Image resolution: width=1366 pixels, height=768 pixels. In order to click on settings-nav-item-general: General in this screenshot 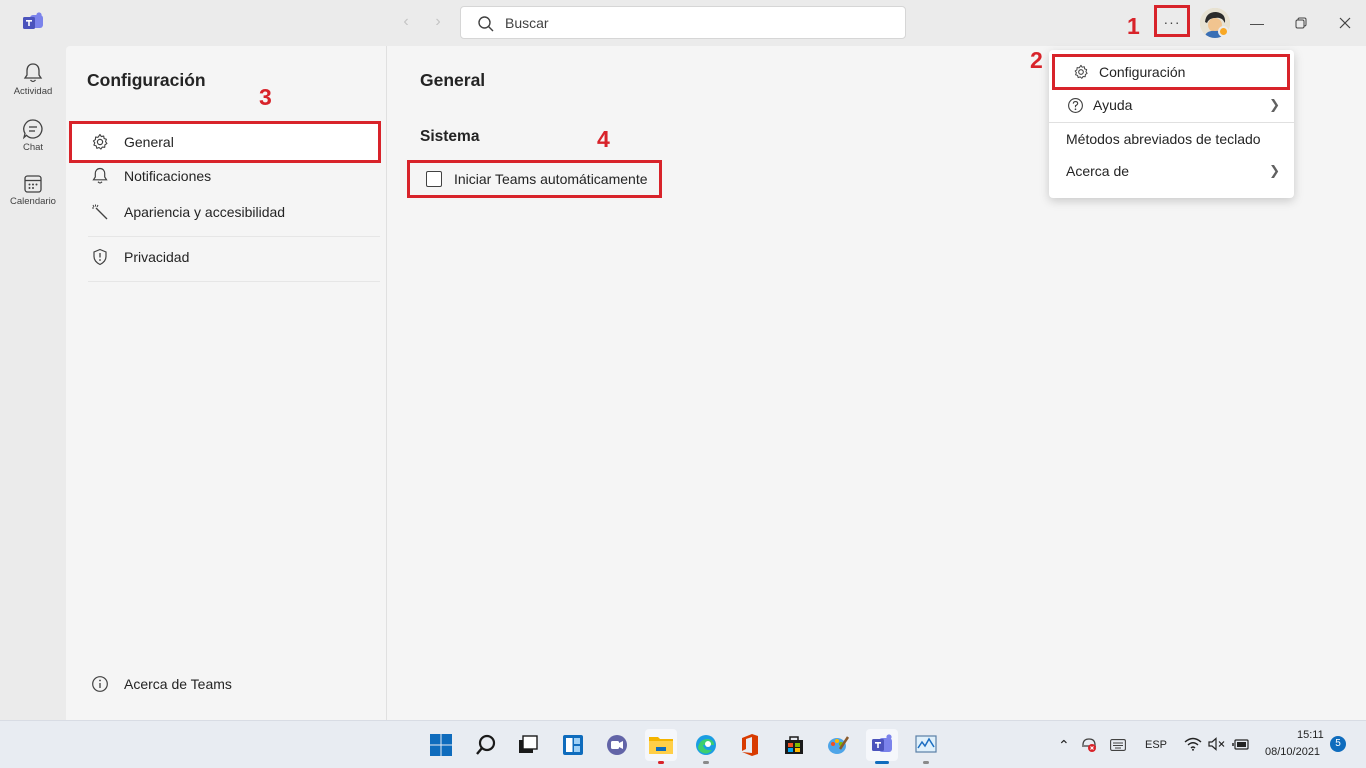, I will do `click(225, 142)`.